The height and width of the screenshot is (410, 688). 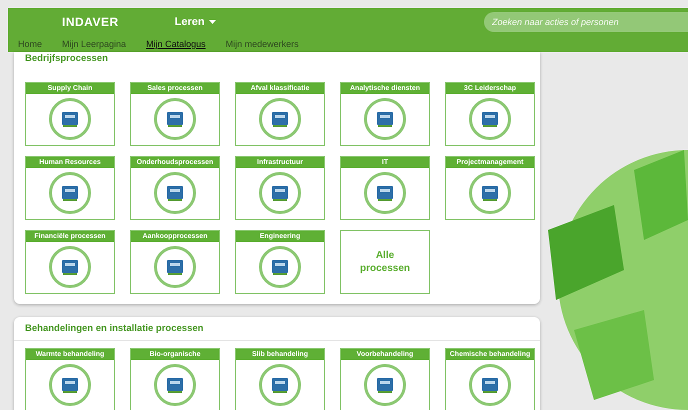 I want to click on search-field: Zoeken naar acties of personen, so click(x=586, y=22).